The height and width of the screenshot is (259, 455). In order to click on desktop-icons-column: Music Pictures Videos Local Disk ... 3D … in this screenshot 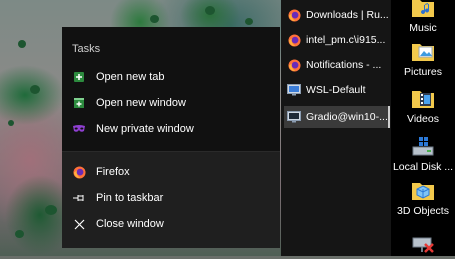, I will do `click(423, 128)`.